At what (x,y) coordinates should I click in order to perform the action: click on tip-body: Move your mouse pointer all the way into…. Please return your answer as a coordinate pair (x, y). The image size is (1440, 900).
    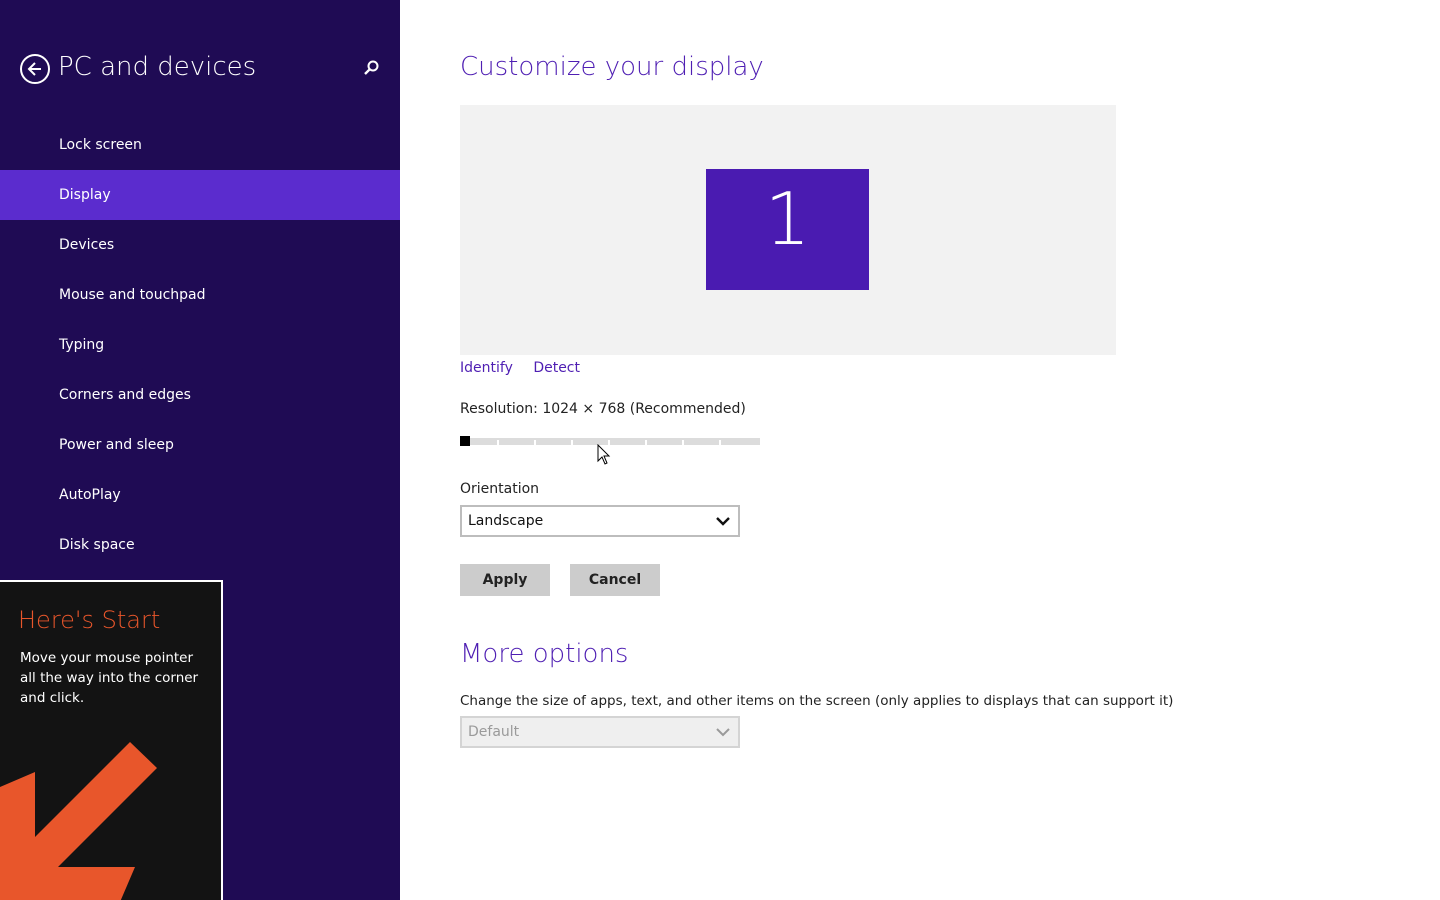
    Looking at the image, I should click on (109, 678).